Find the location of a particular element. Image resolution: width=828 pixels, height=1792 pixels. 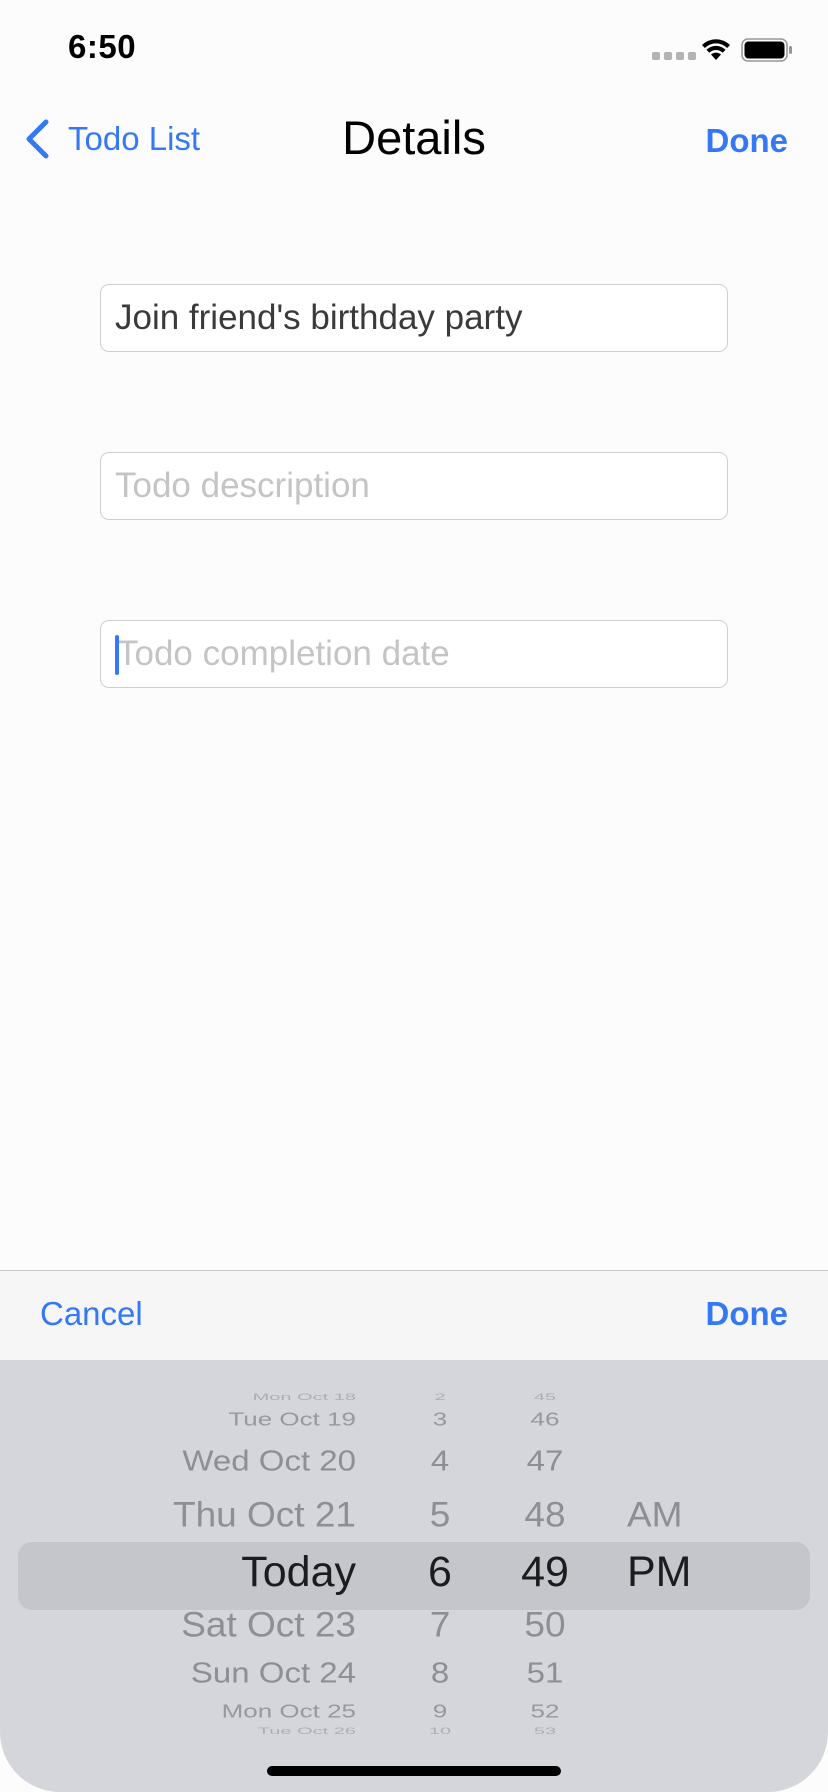

picker-ampm-item-selected: PM is located at coordinates (659, 1572).